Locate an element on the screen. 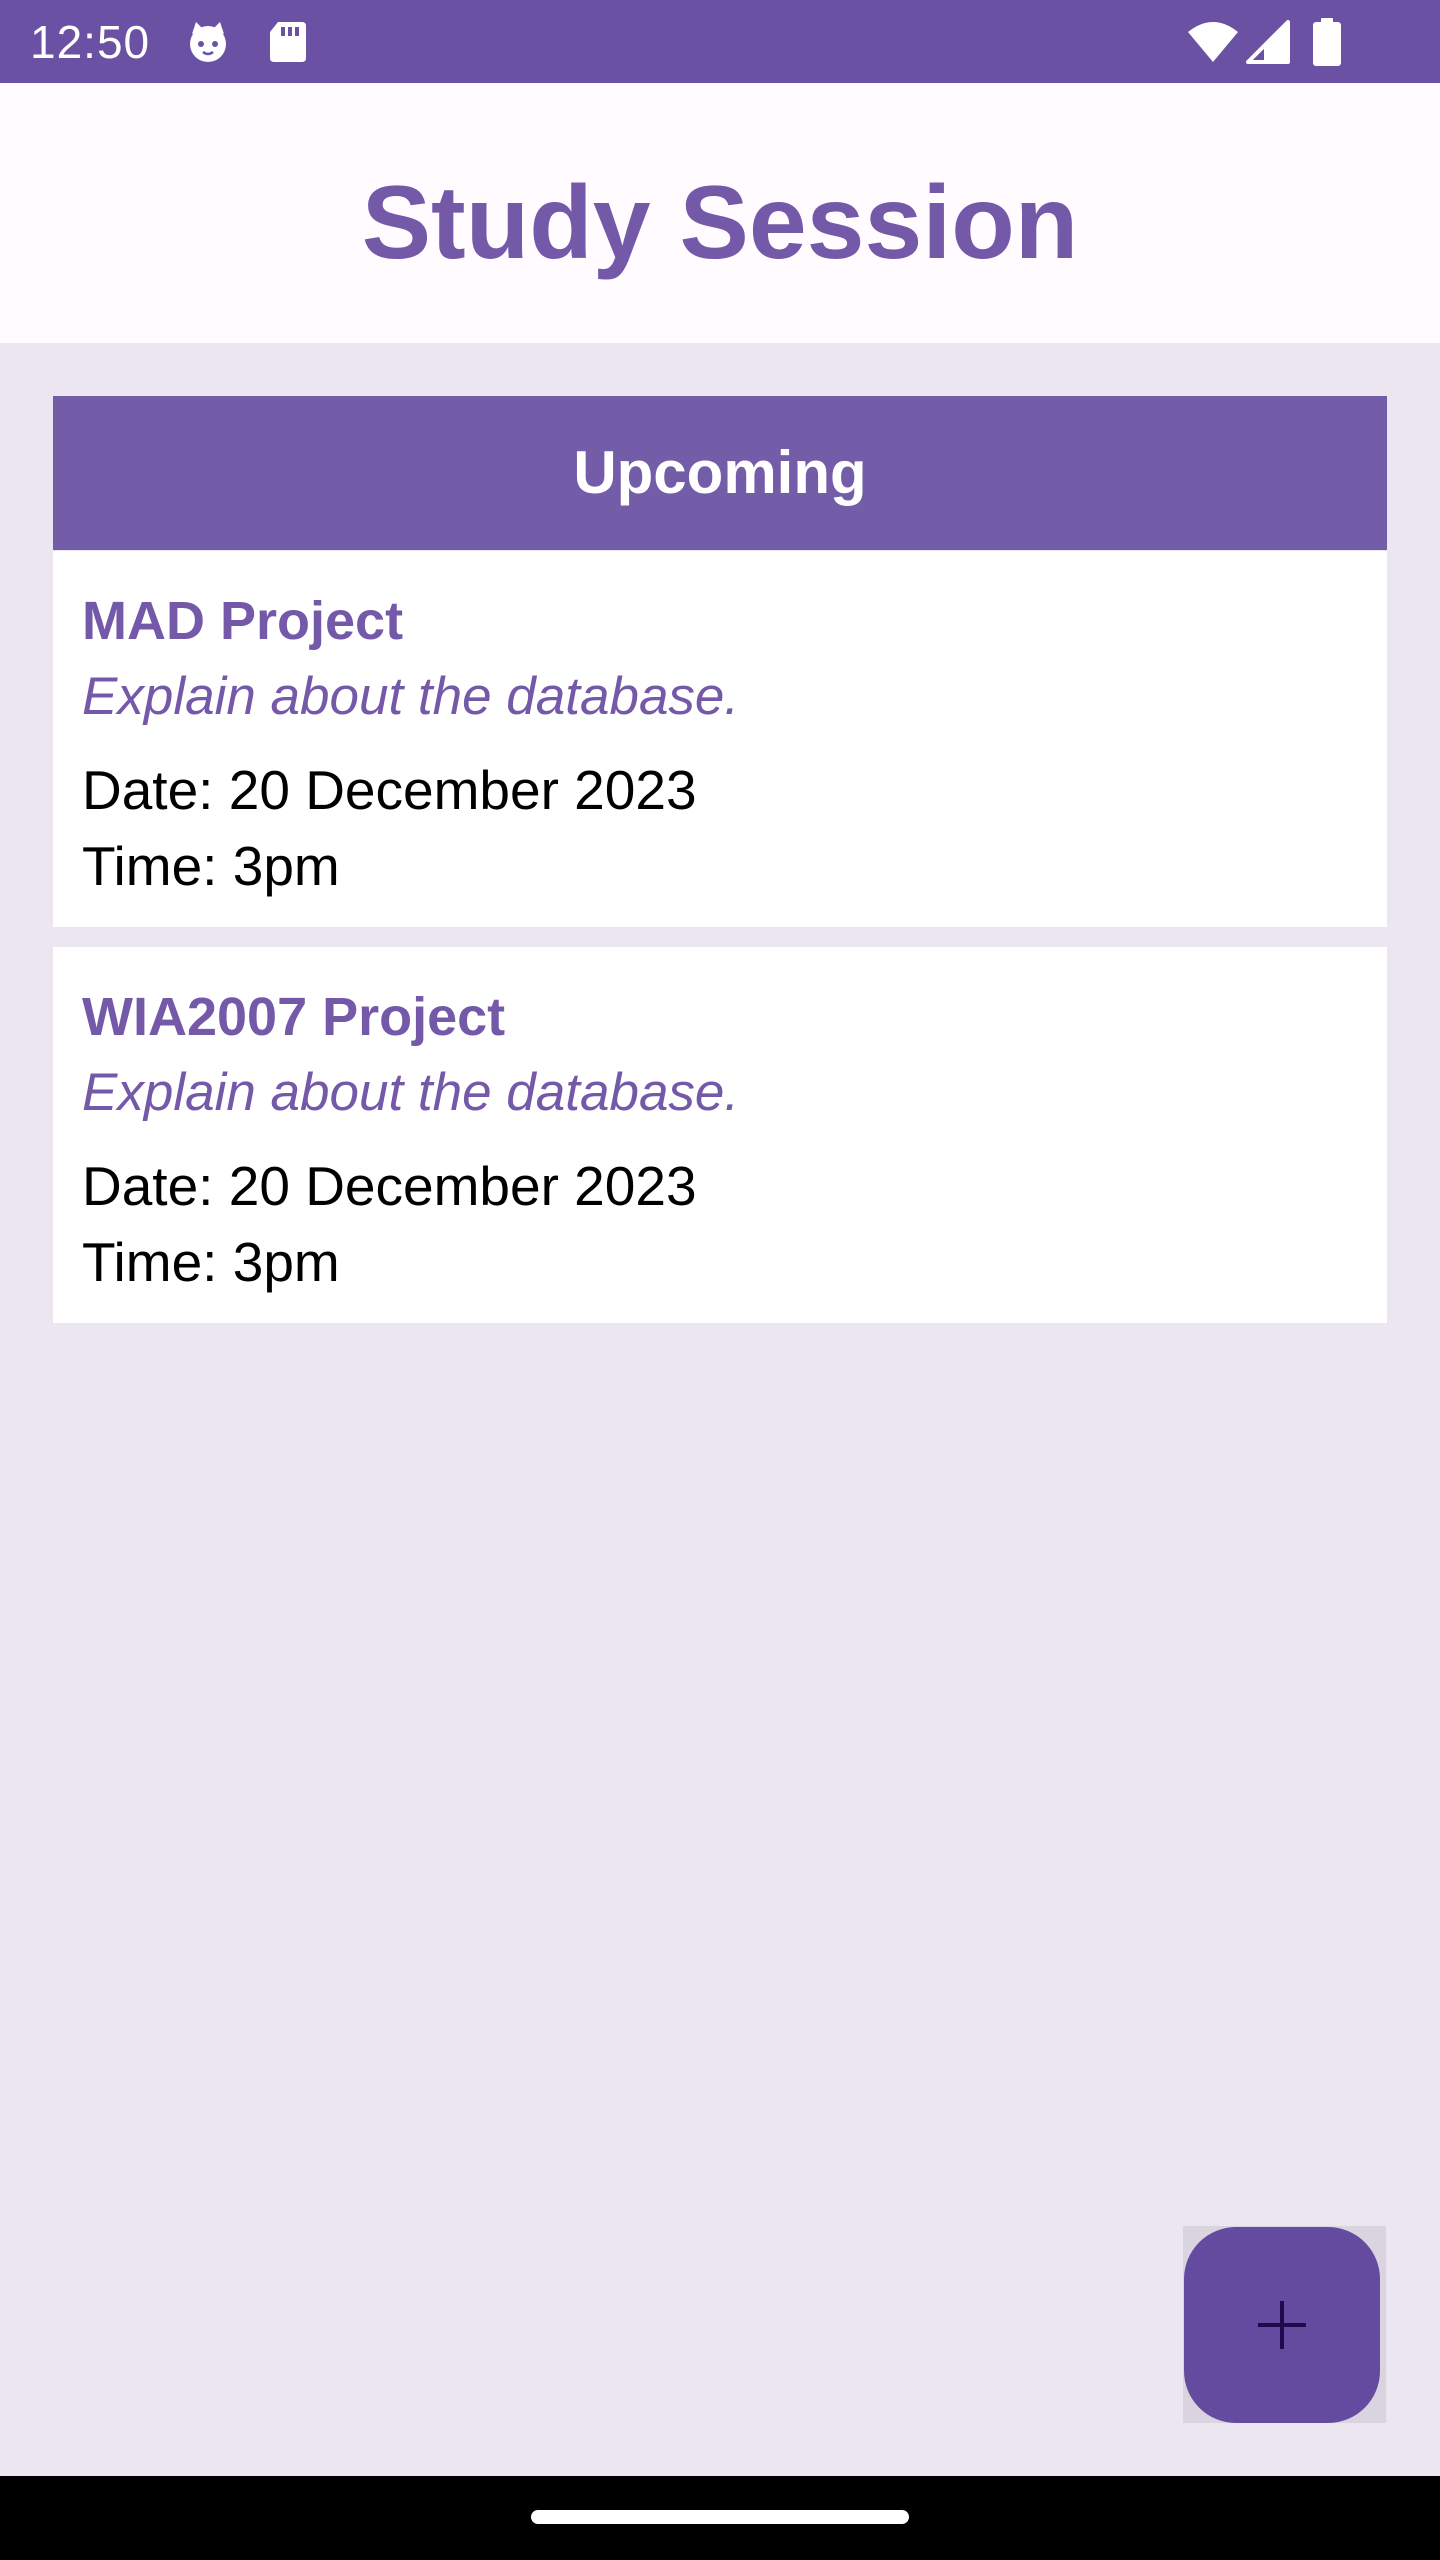  plus-icon is located at coordinates (1282, 2325).